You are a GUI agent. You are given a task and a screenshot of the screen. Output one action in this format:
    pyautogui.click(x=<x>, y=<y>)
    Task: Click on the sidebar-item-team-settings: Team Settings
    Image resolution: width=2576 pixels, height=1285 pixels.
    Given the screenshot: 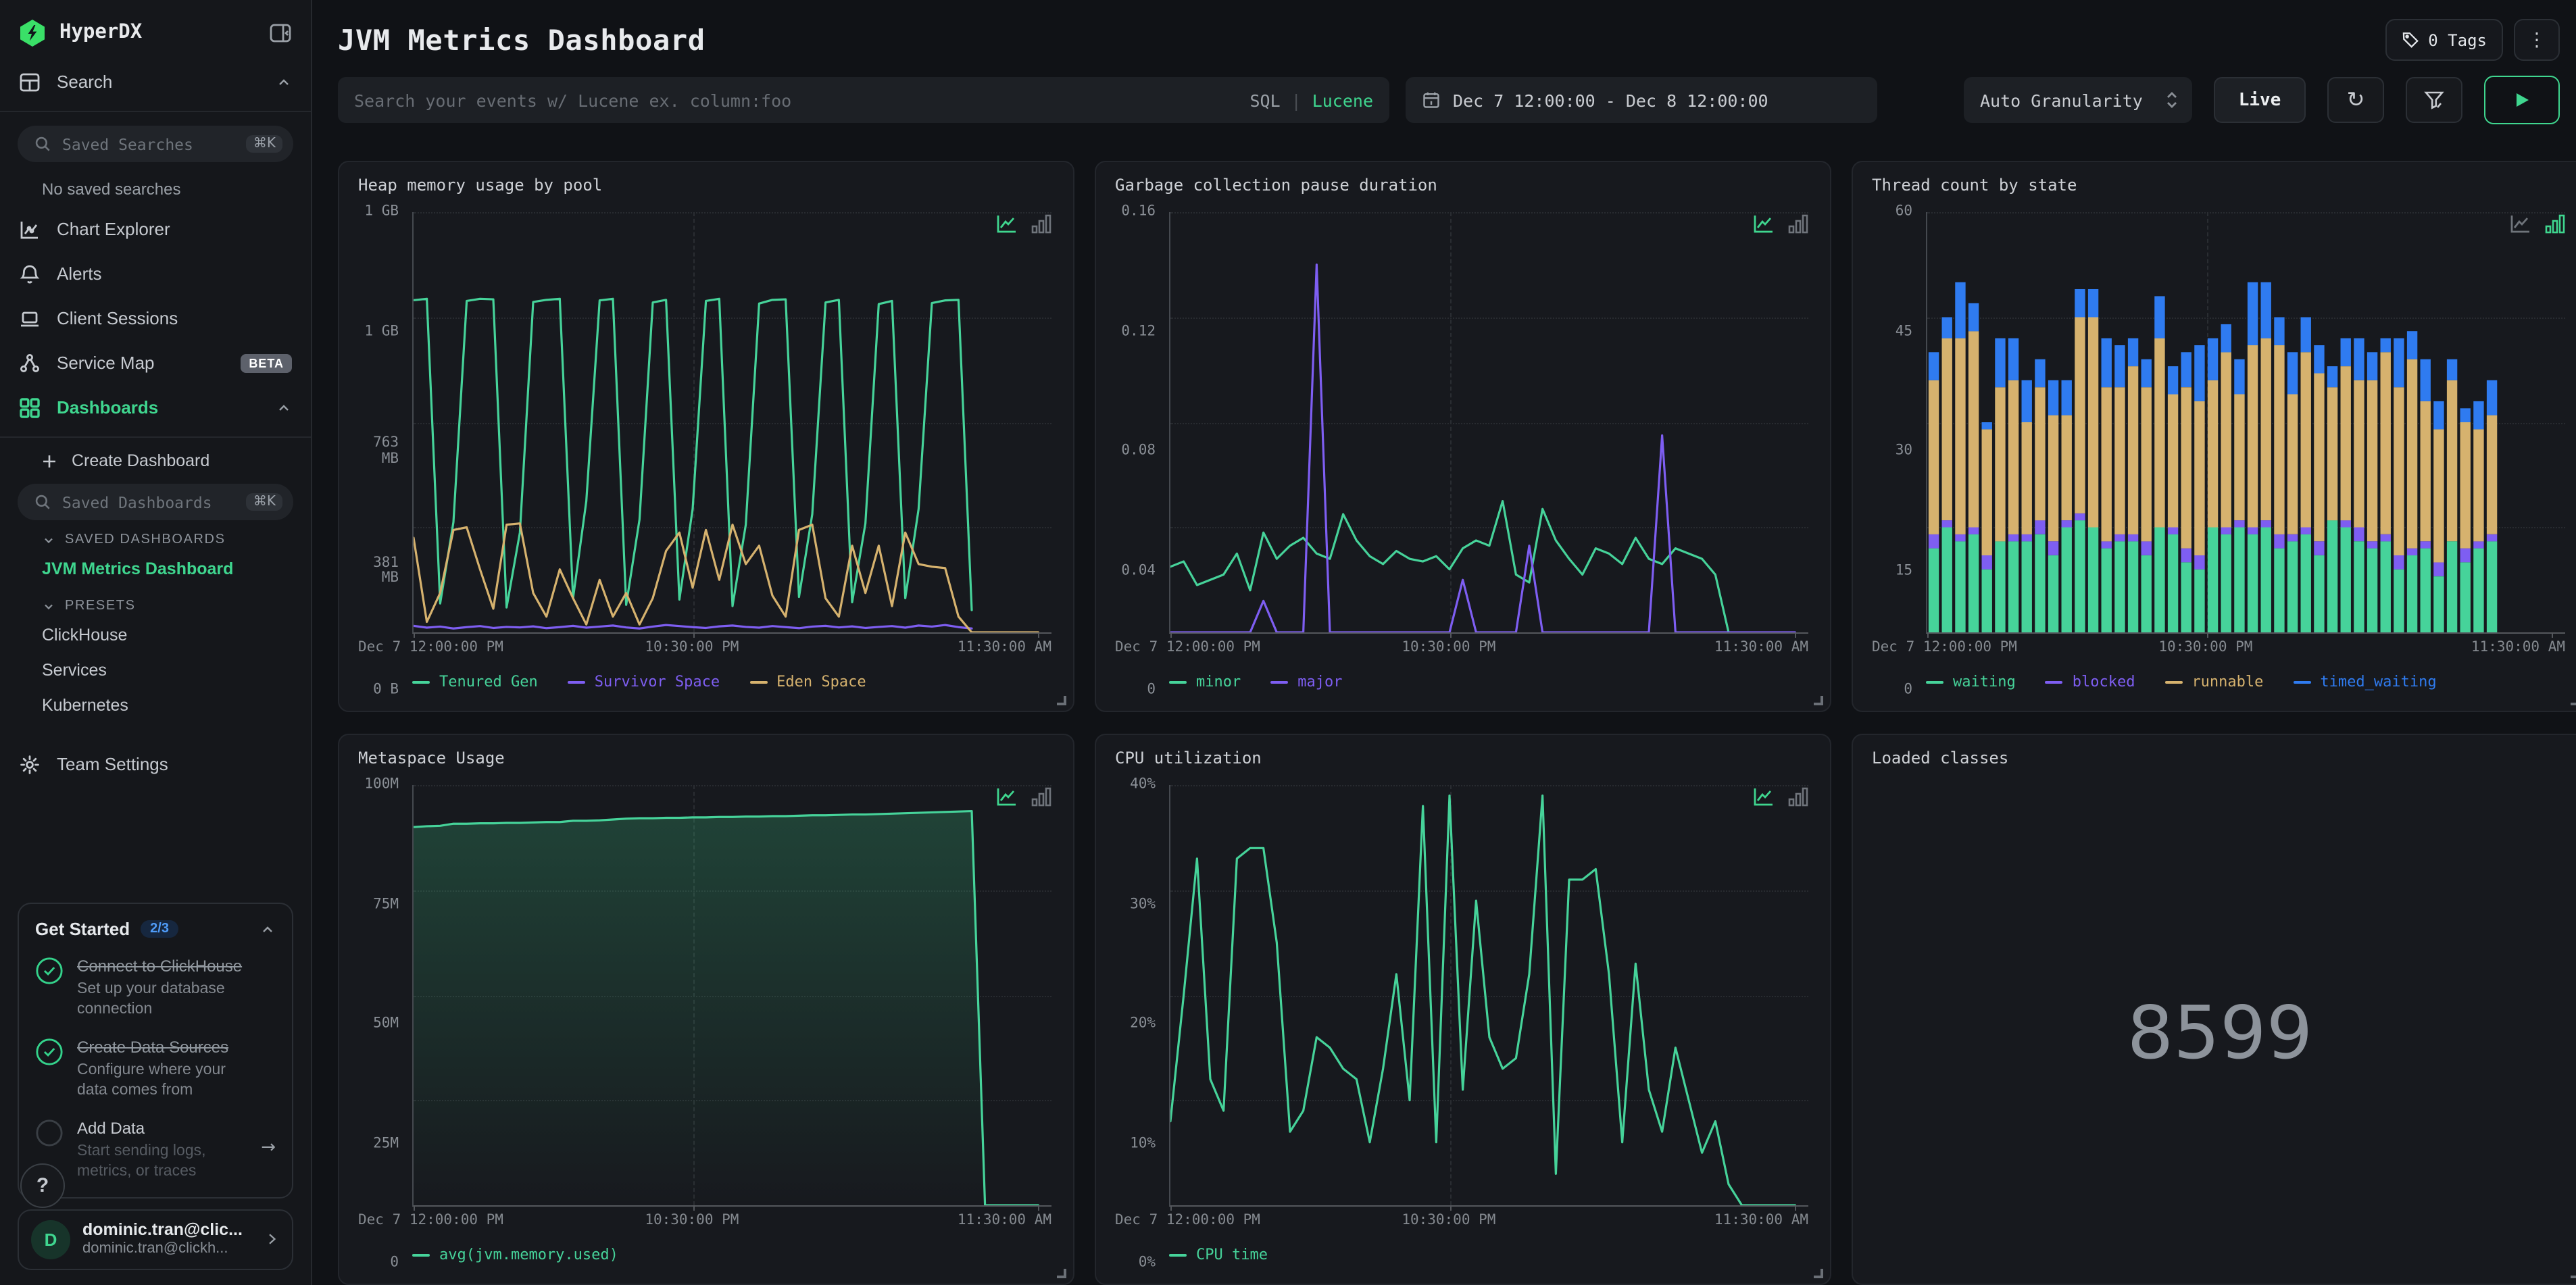 What is the action you would take?
    pyautogui.click(x=155, y=764)
    